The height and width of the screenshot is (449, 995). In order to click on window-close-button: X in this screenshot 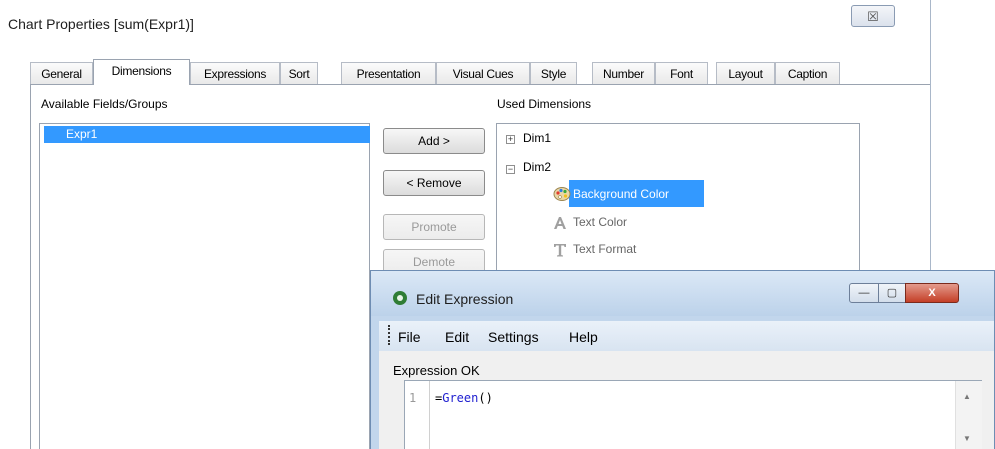, I will do `click(932, 293)`.